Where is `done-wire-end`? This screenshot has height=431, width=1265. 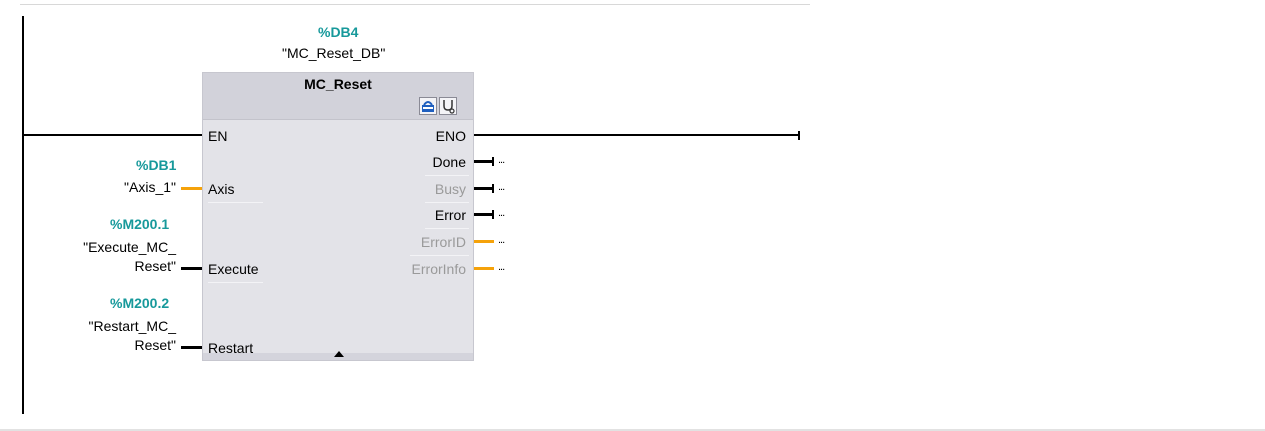 done-wire-end is located at coordinates (493, 161).